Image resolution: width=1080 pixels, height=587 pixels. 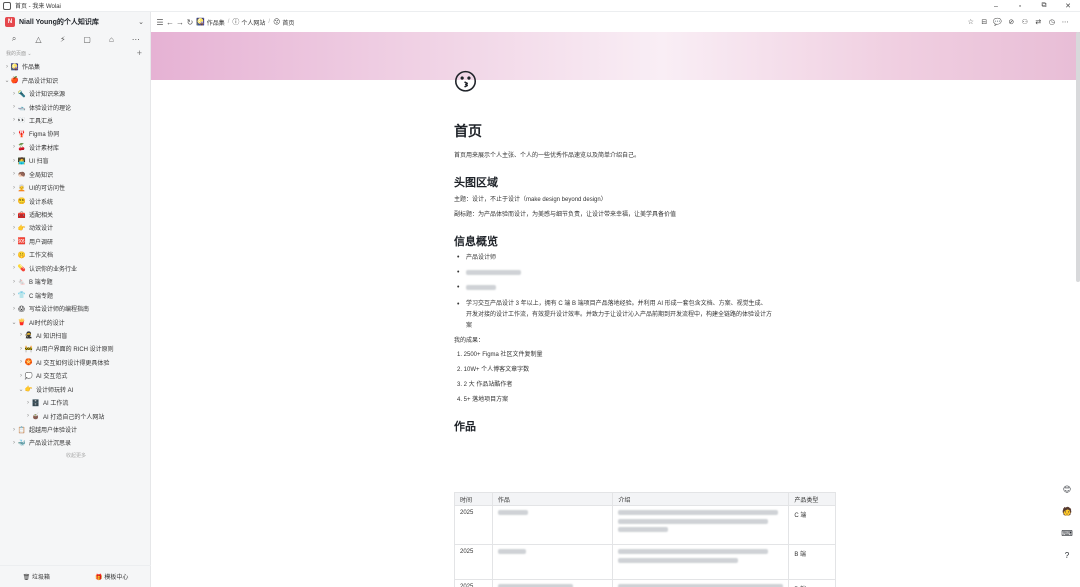 What do you see at coordinates (75, 214) in the screenshot?
I see `sidebar-item: › 🧰 适配相关` at bounding box center [75, 214].